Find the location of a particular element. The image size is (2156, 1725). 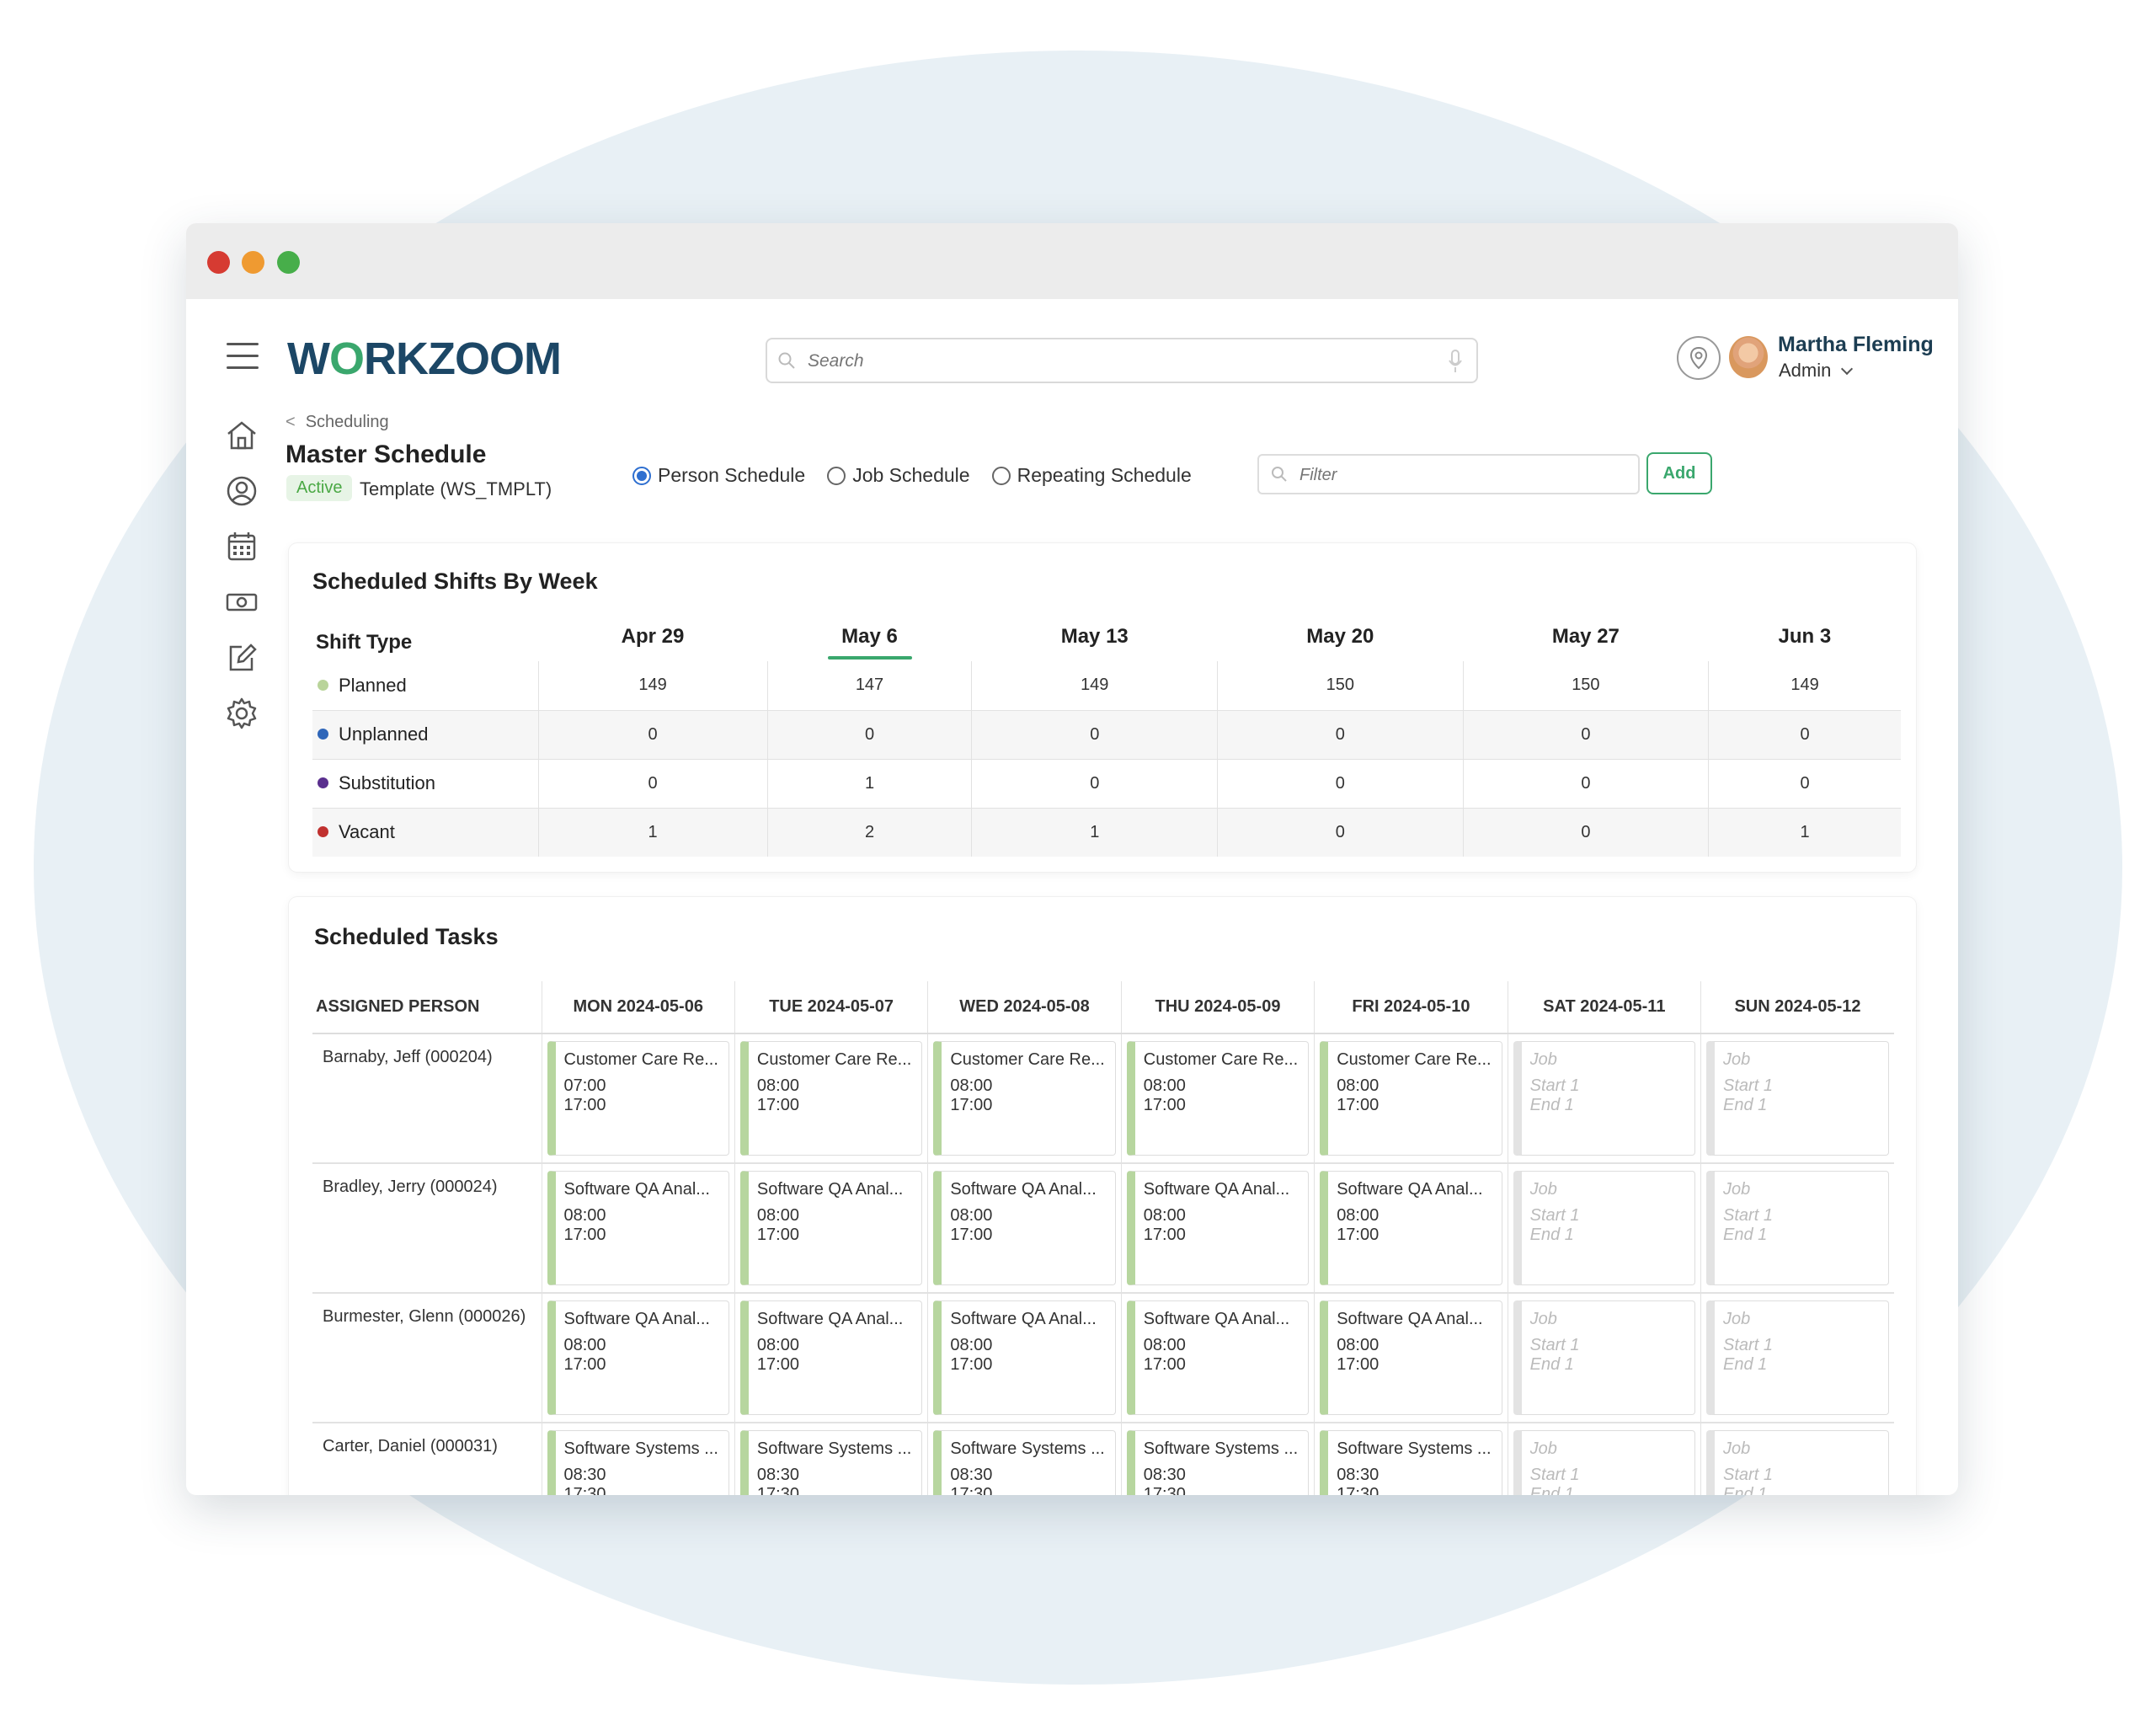

shift-times: 07:0017:00 is located at coordinates (642, 1095).